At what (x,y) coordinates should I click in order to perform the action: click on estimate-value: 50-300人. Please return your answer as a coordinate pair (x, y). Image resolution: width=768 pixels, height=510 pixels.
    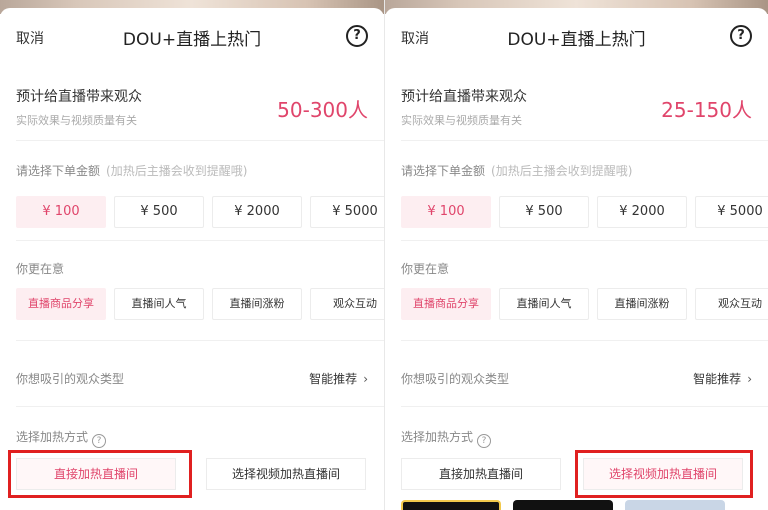
    Looking at the image, I should click on (322, 110).